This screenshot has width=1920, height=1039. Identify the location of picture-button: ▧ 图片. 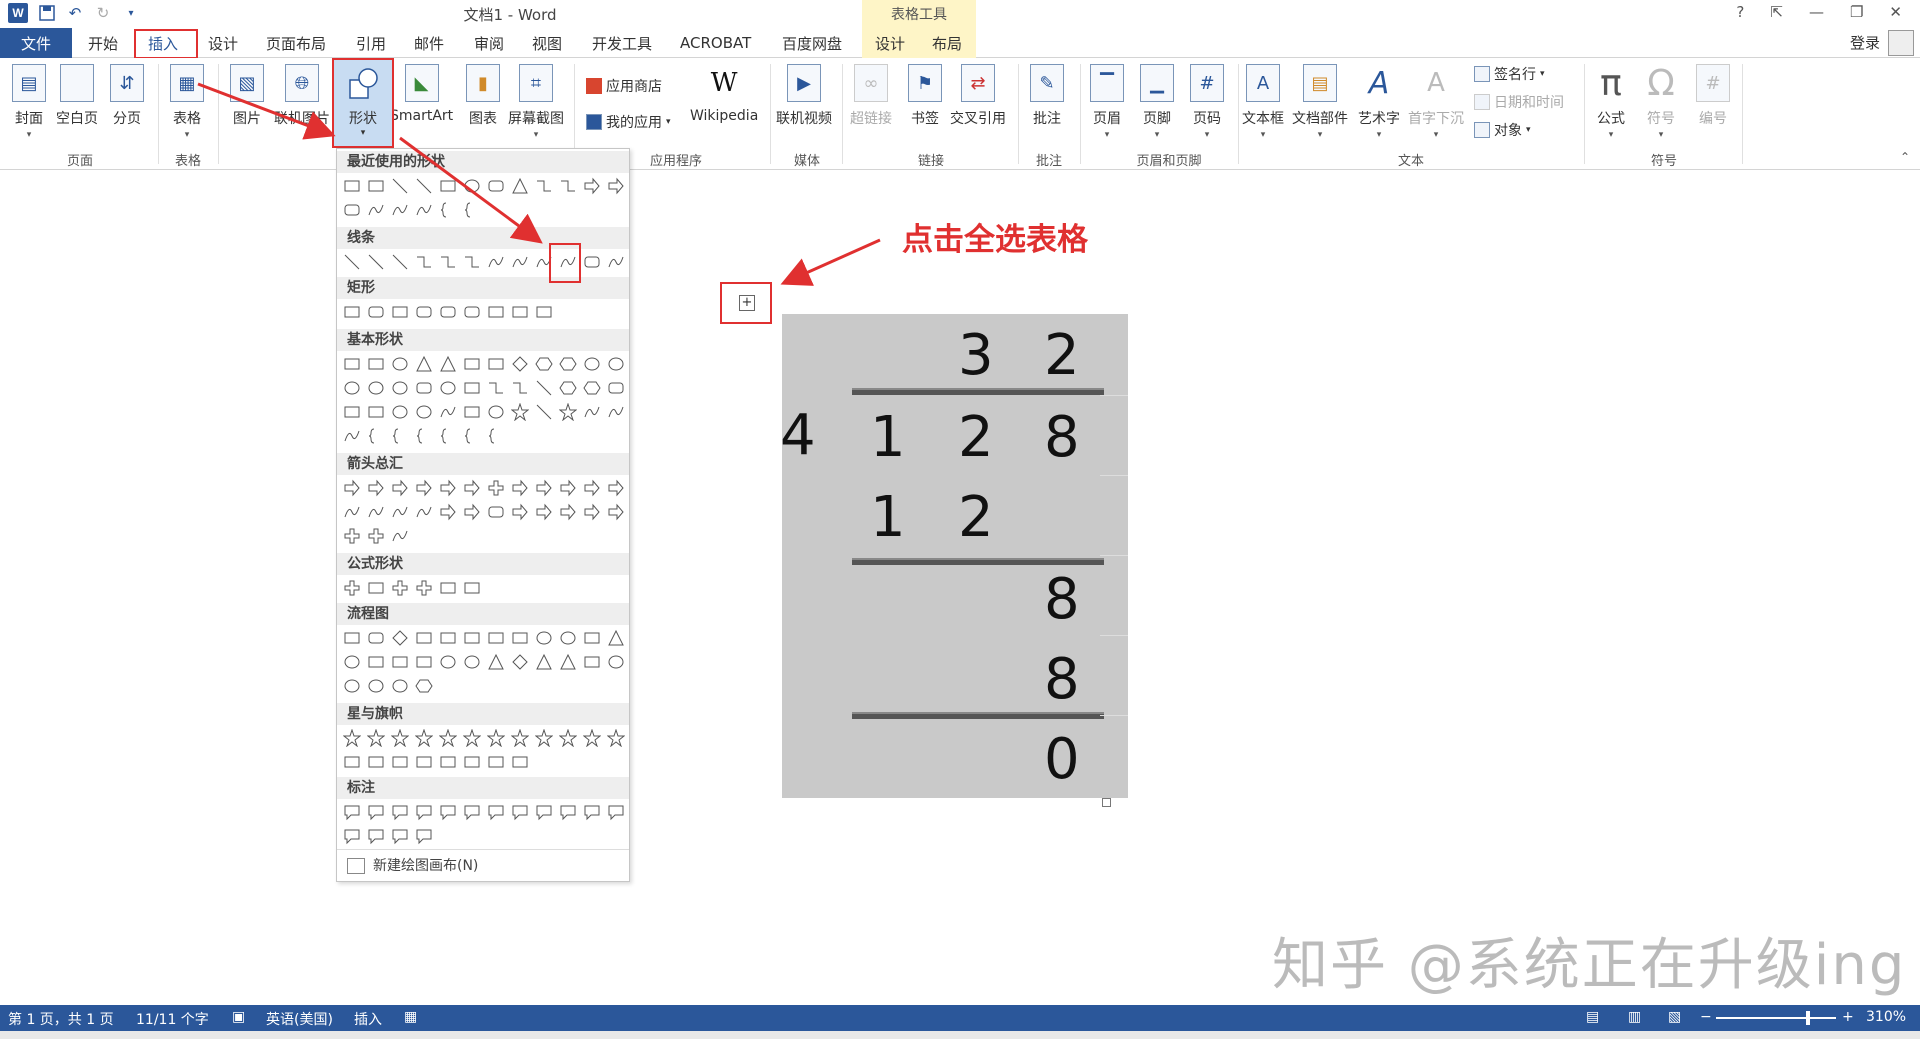
(247, 96).